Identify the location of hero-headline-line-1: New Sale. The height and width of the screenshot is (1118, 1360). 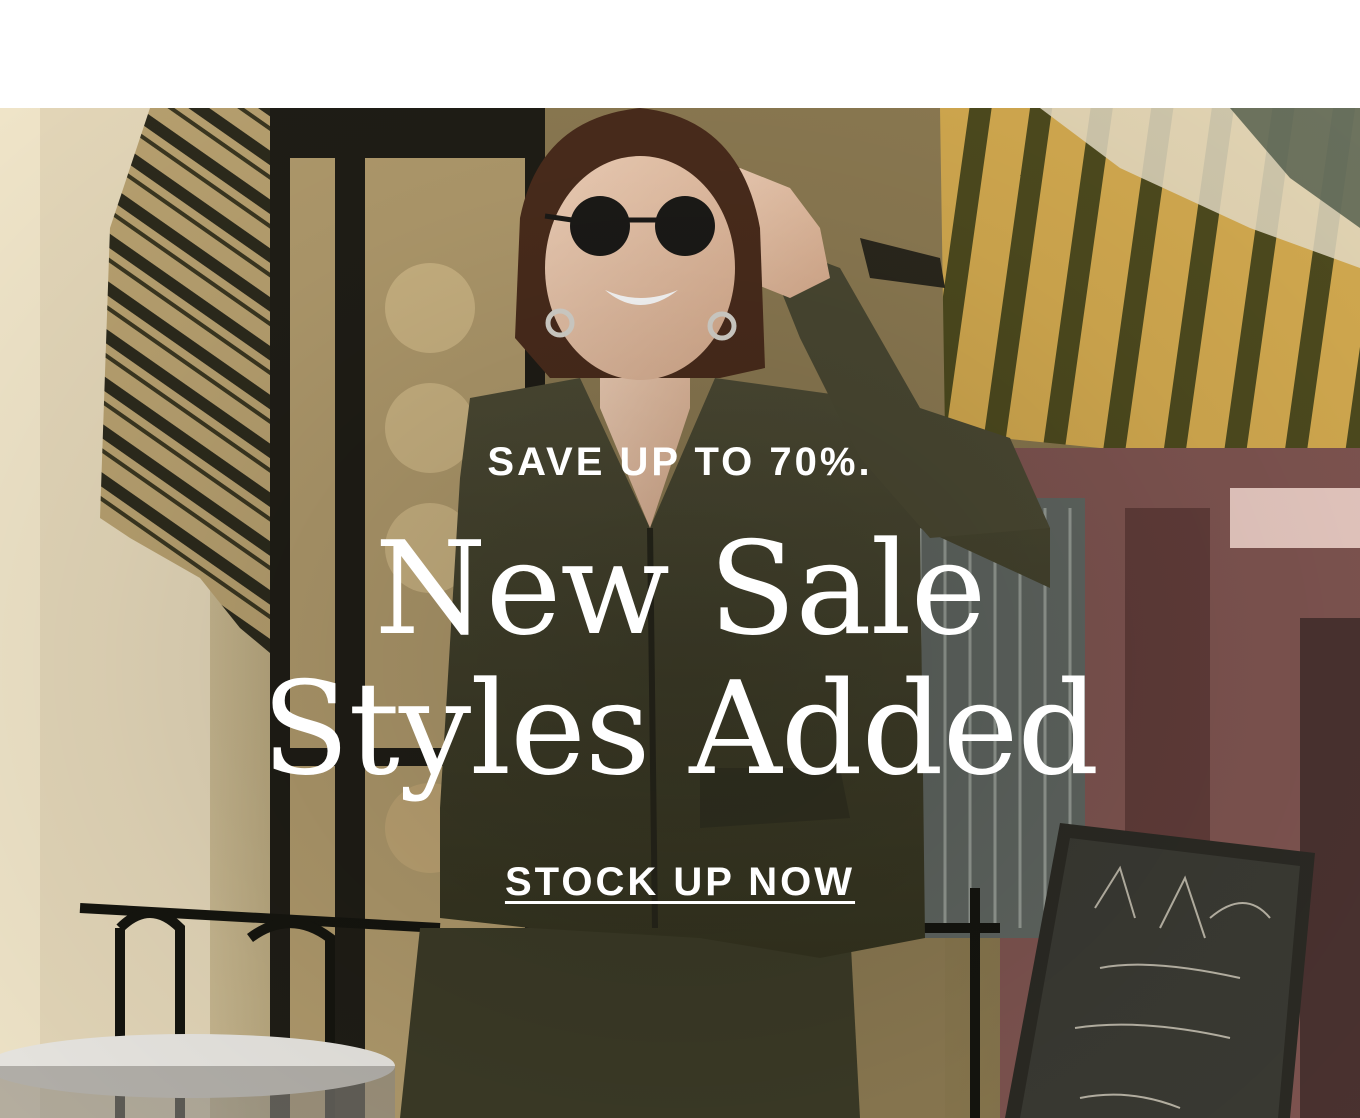
(680, 589).